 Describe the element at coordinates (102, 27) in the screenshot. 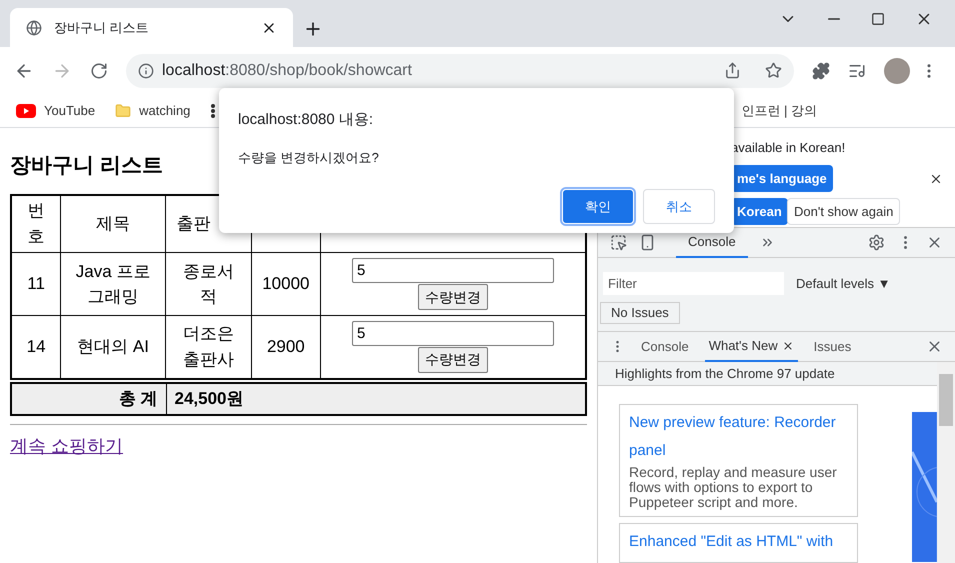

I see `tab-title: 장바구니 리스트` at that location.